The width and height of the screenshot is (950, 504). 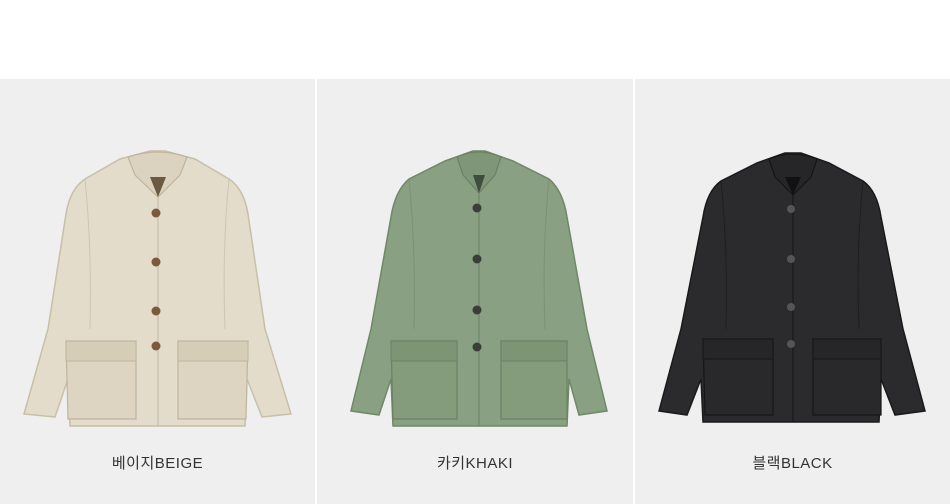 What do you see at coordinates (157, 463) in the screenshot?
I see `color-label-beige: 베이지BEIGE` at bounding box center [157, 463].